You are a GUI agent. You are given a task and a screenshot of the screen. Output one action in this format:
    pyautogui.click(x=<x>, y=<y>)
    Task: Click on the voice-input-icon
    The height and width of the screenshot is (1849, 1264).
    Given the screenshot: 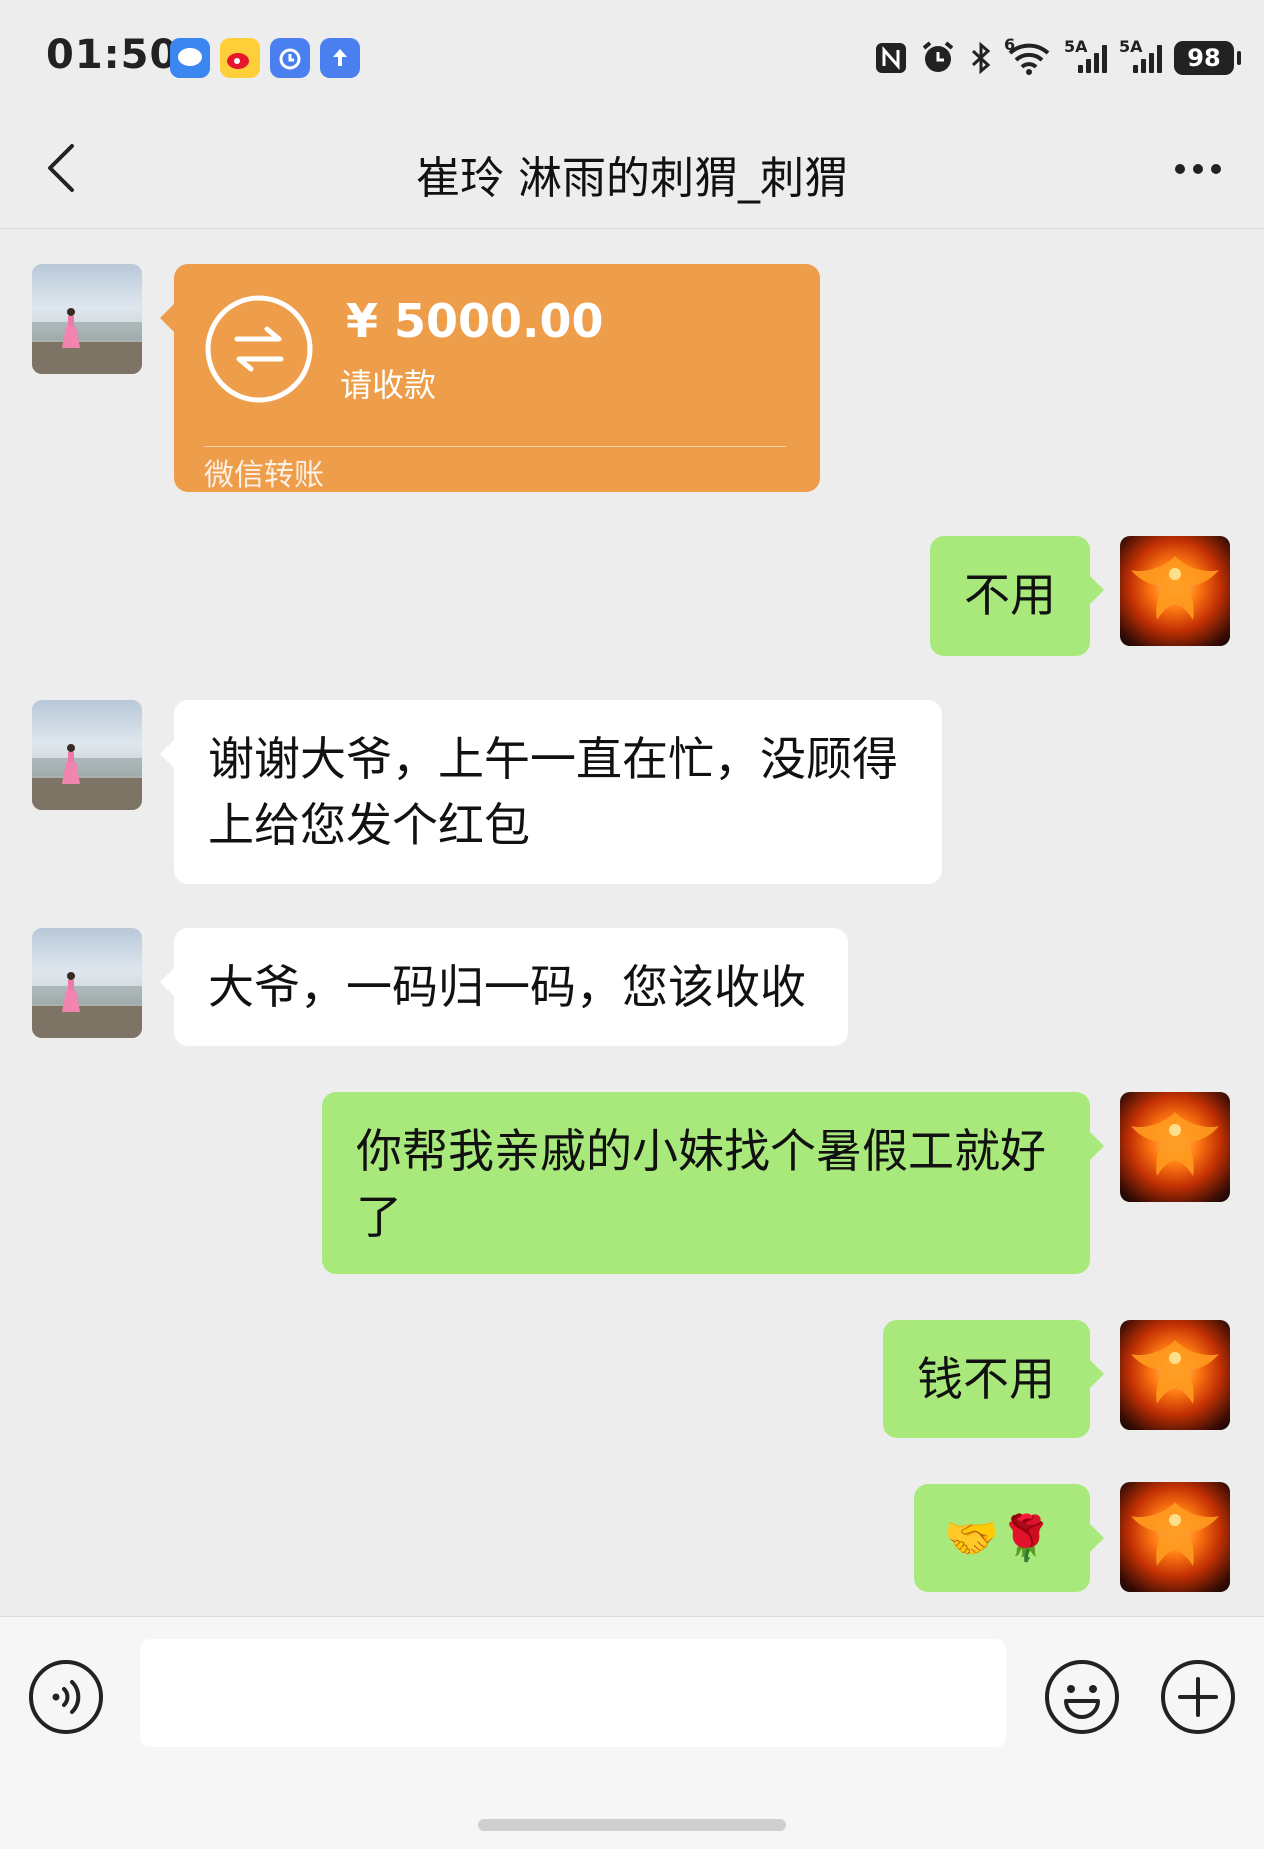 What is the action you would take?
    pyautogui.click(x=66, y=1697)
    